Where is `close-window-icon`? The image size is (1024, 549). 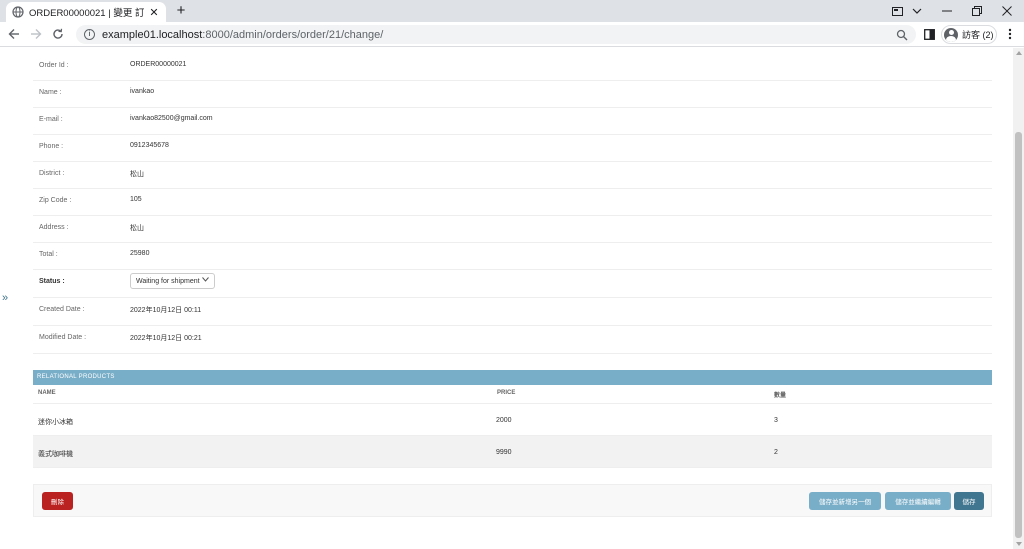 close-window-icon is located at coordinates (1007, 11).